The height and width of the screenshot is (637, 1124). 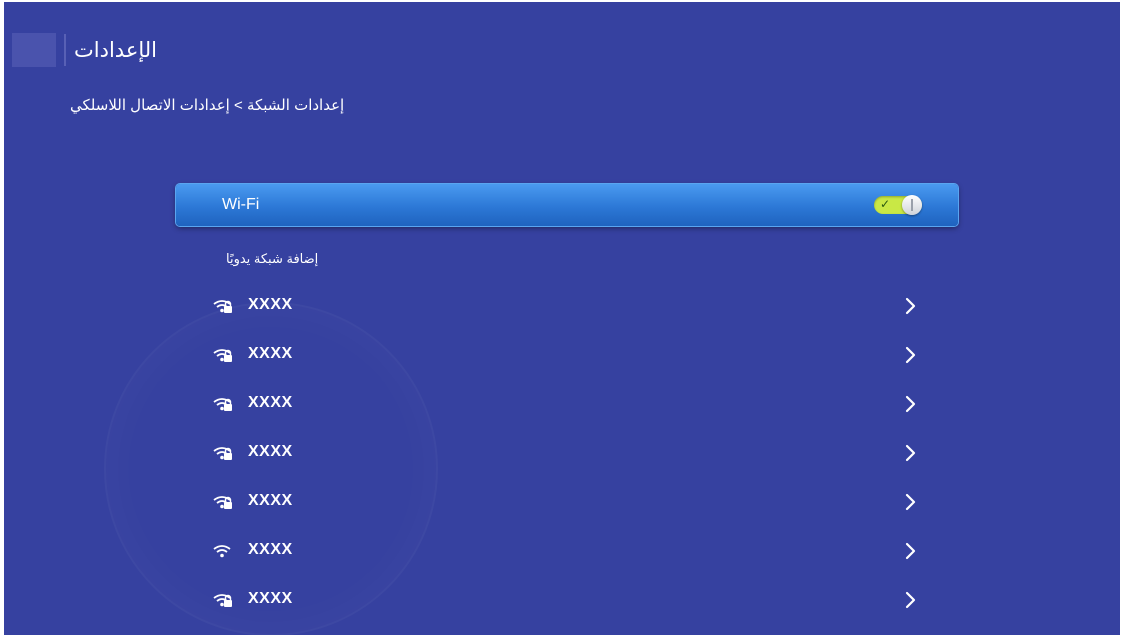 I want to click on wifi-switch: ✓, so click(x=898, y=205).